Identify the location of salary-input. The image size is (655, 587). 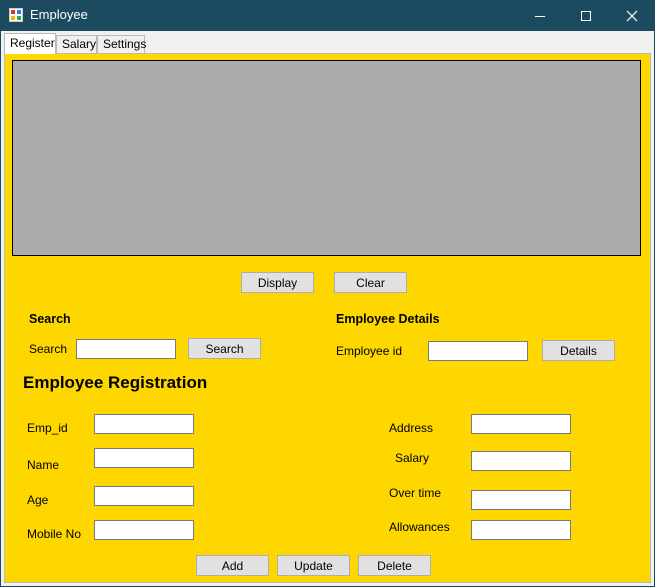
(521, 461).